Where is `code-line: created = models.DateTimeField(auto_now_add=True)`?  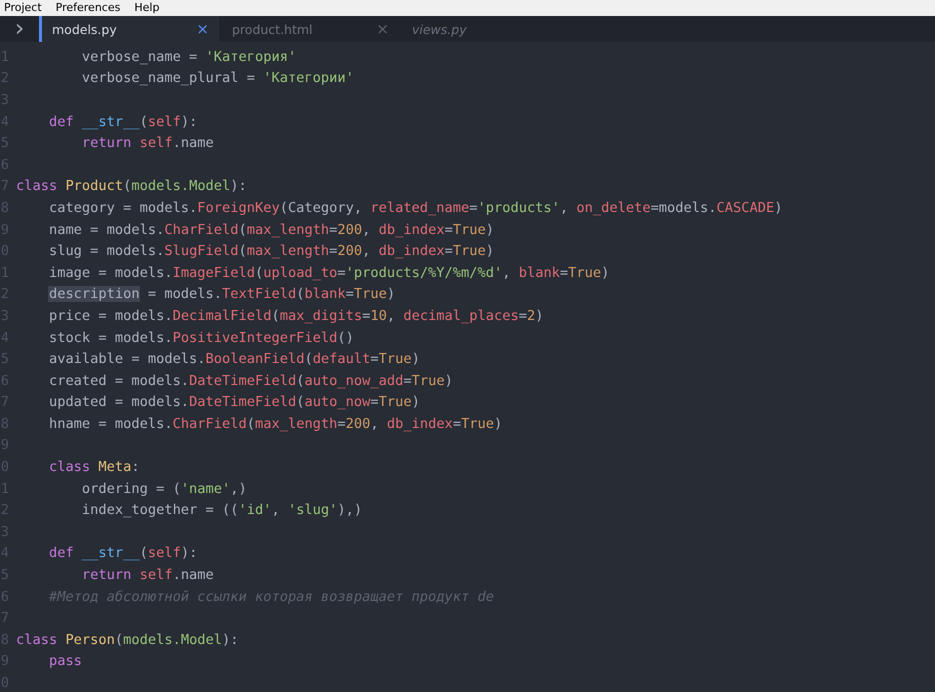
code-line: created = models.DateTimeField(auto_now_add=True) is located at coordinates (250, 380).